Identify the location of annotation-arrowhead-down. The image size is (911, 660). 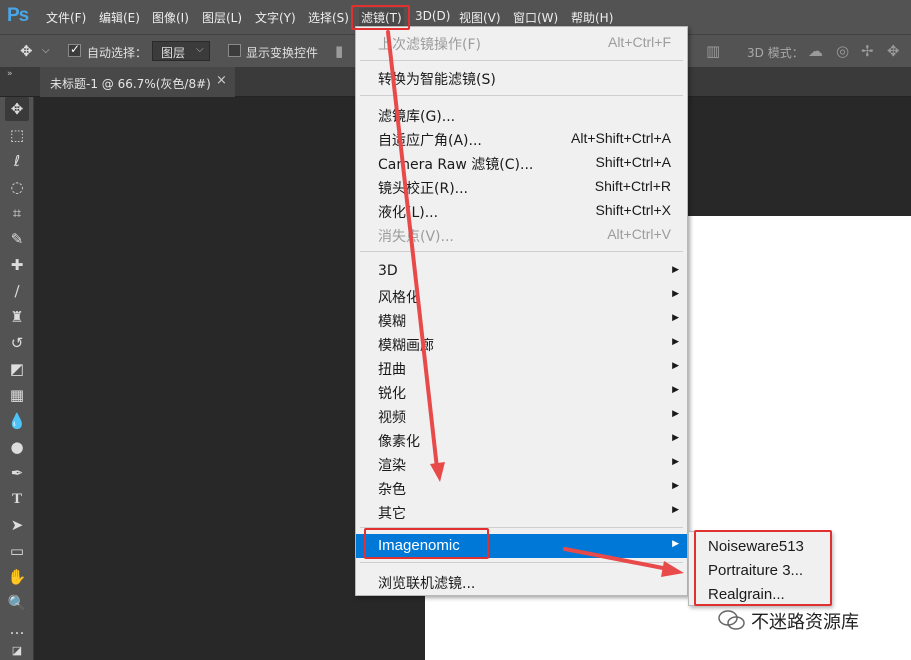
(437, 472).